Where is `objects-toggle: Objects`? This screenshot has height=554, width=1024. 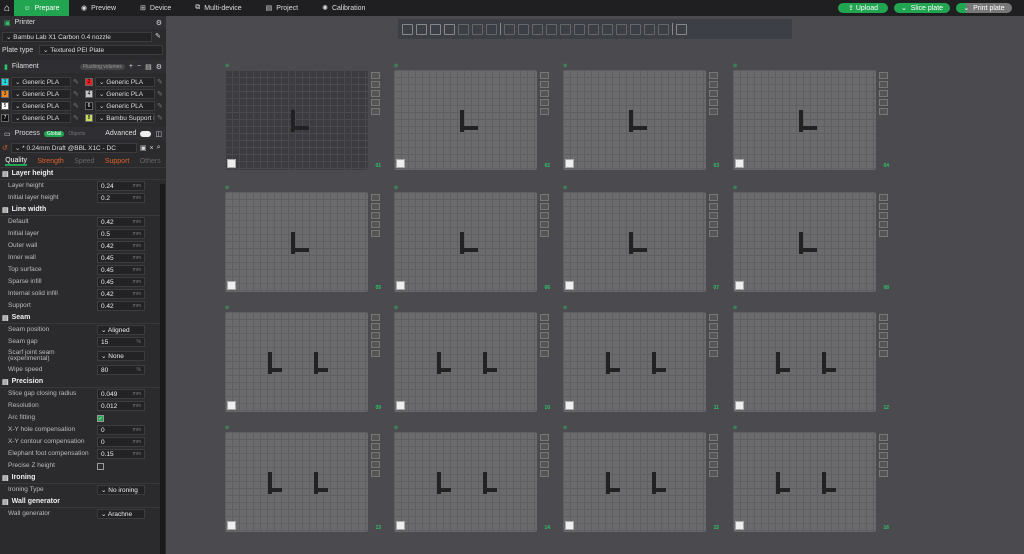 objects-toggle: Objects is located at coordinates (76, 134).